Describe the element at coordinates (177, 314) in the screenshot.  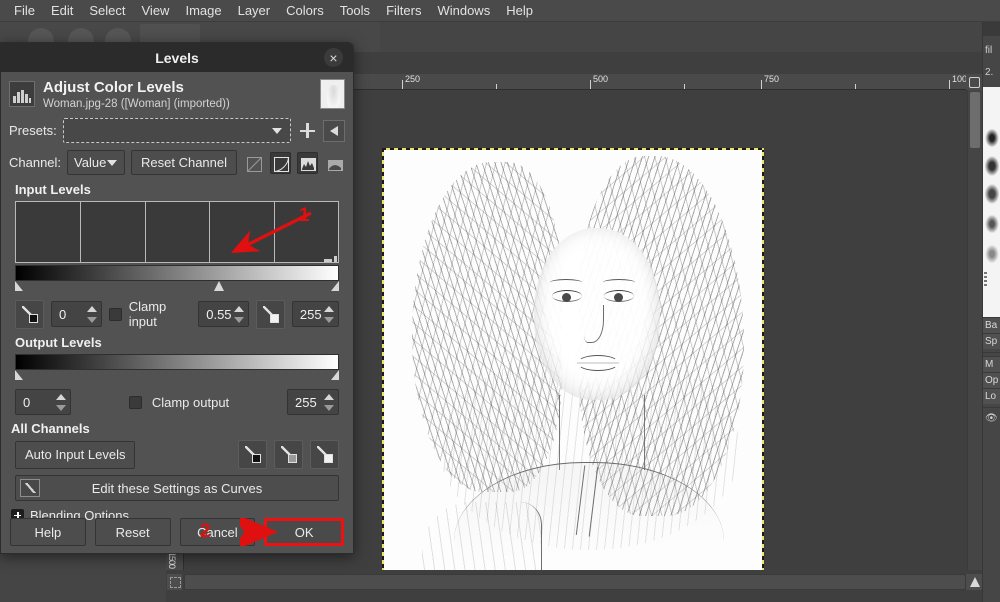
I see `input-levels-controls: 0 Clamp input 0.55 255` at that location.